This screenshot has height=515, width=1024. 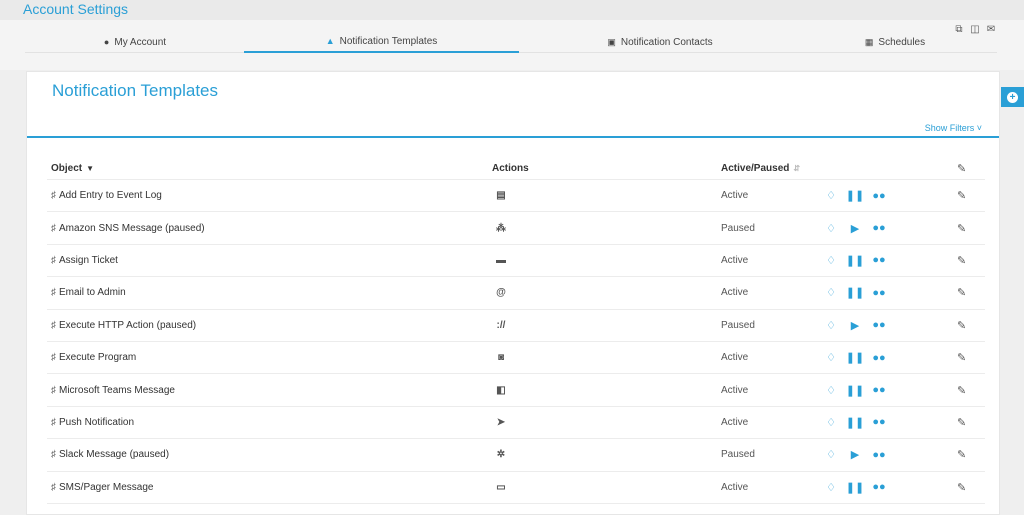 I want to click on copy-icon: ⧉, so click(x=959, y=29).